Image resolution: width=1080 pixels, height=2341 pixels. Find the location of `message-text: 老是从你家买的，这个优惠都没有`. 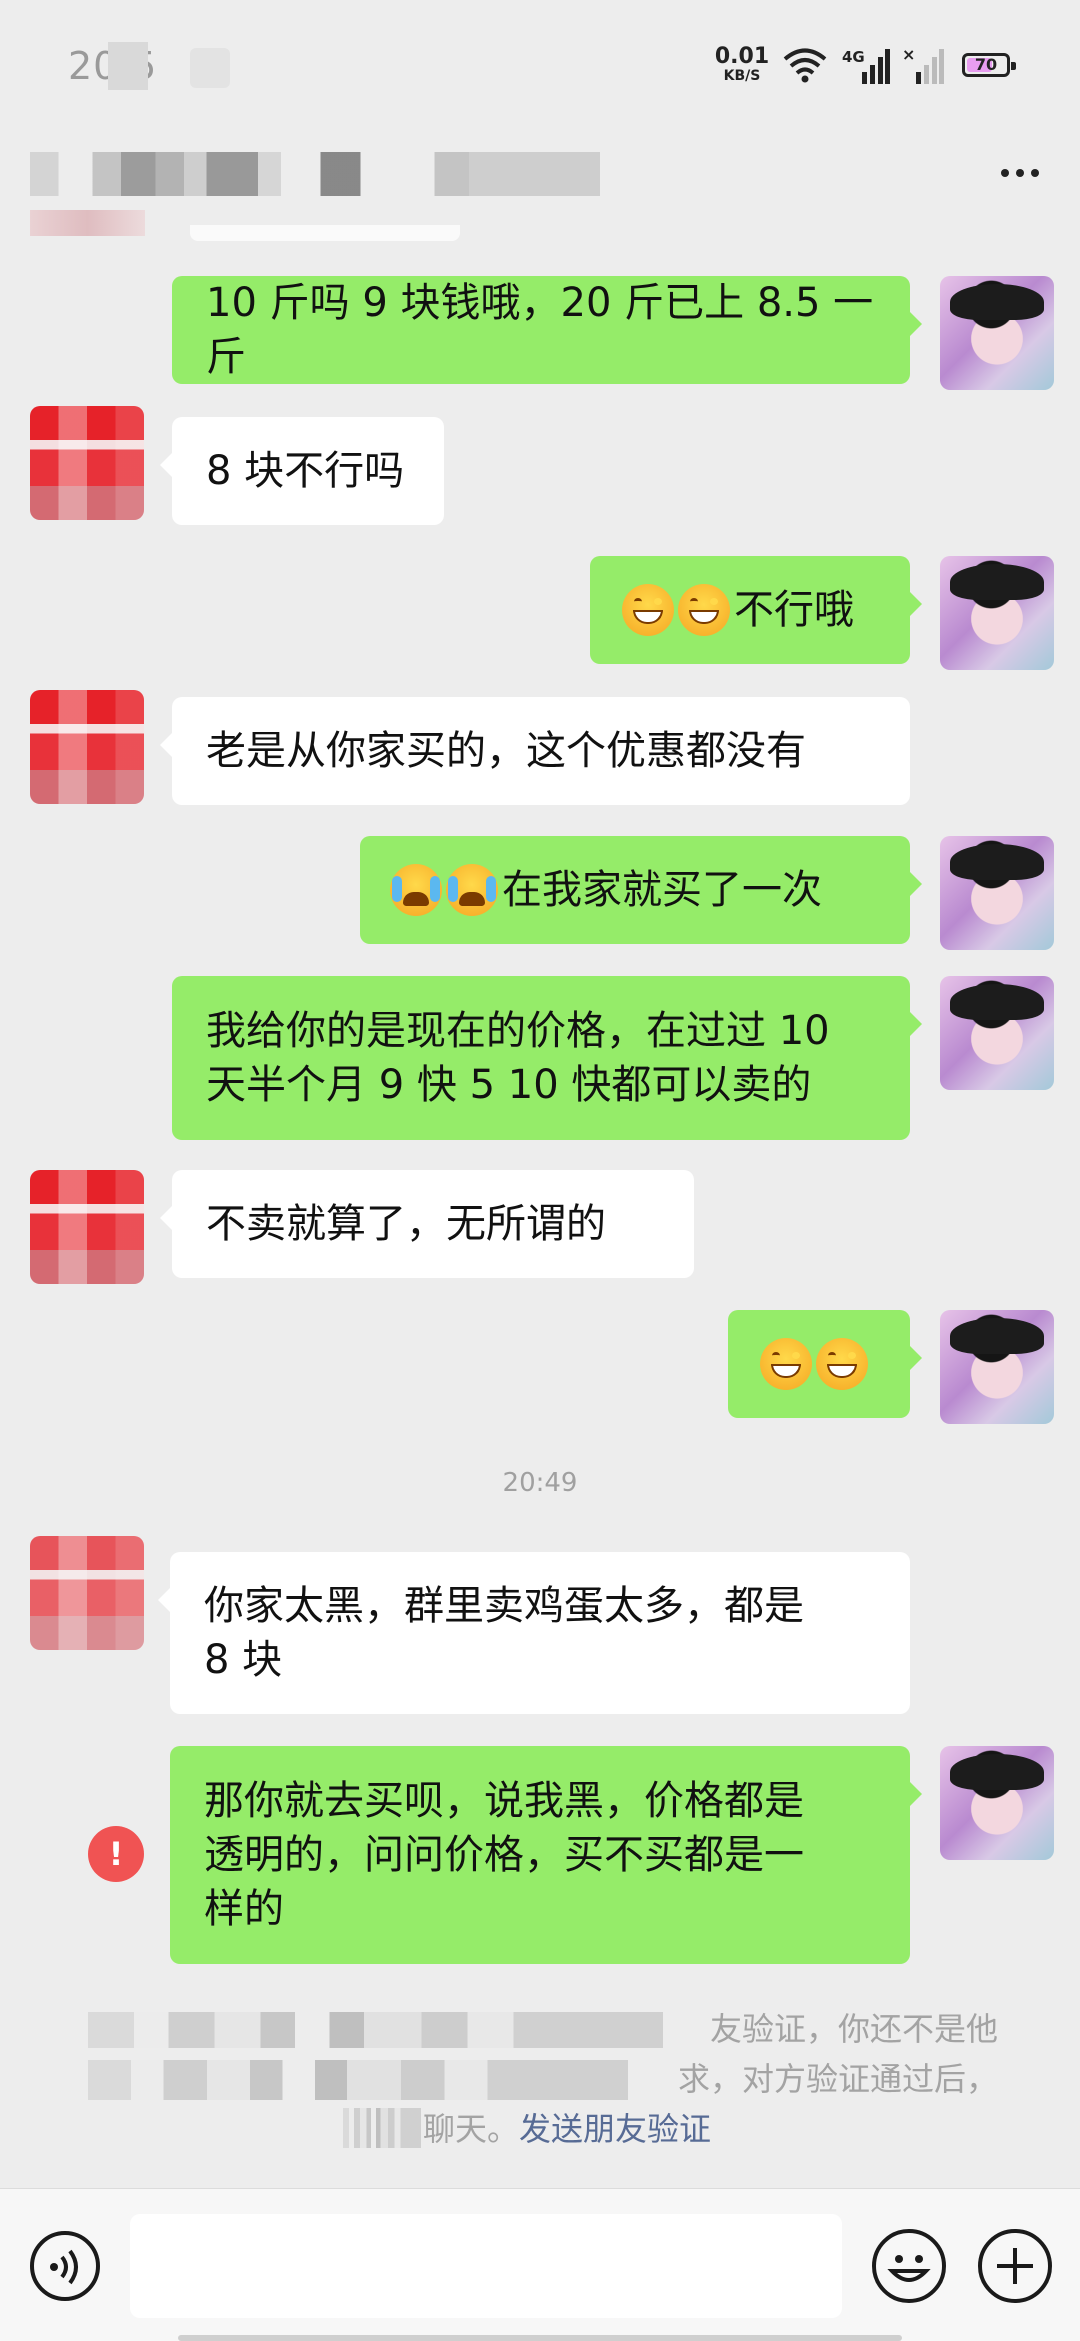

message-text: 老是从你家买的，这个优惠都没有 is located at coordinates (506, 751).